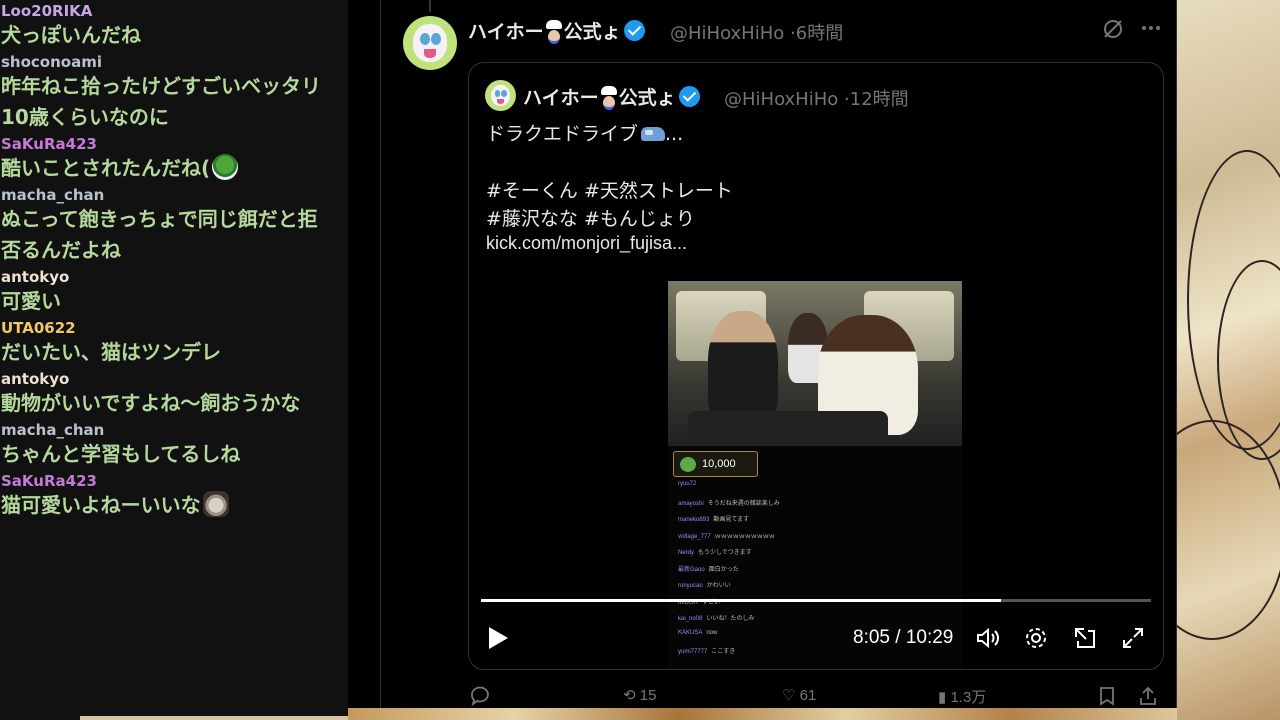 Image resolution: width=1280 pixels, height=720 pixels. Describe the element at coordinates (731, 520) in the screenshot. I see `video-chat-text: 動画見てます` at that location.